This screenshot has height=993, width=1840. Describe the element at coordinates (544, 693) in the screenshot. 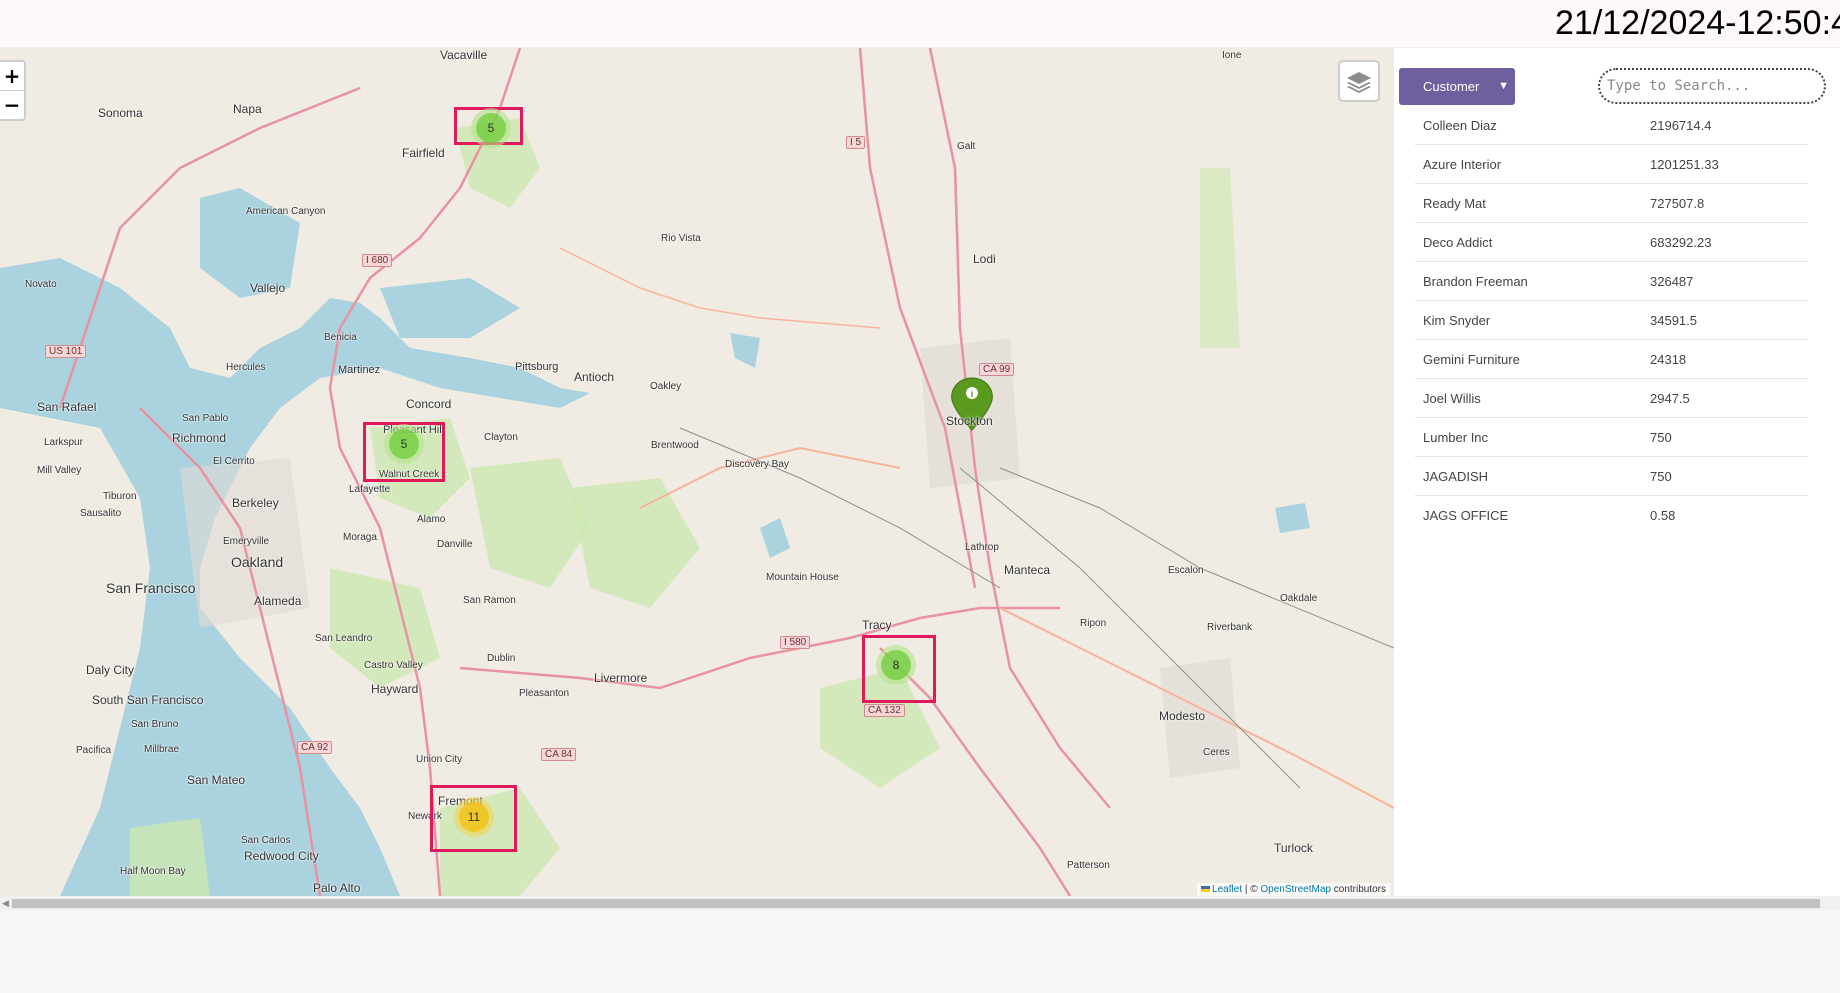

I see `place-label: Pleasanton` at that location.